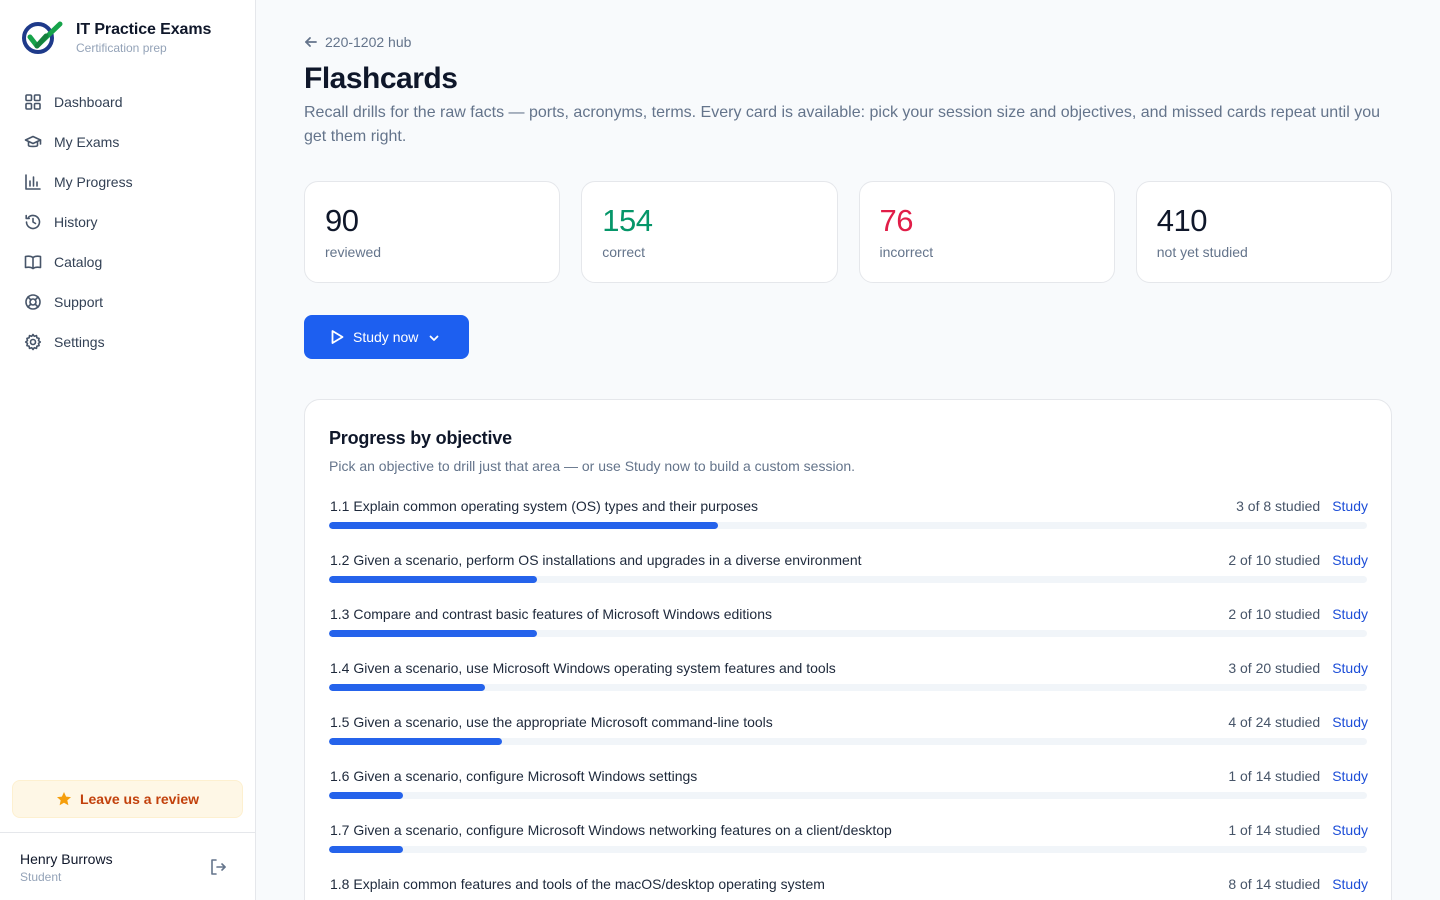 Image resolution: width=1440 pixels, height=900 pixels. I want to click on stat-label: incorrect, so click(906, 252).